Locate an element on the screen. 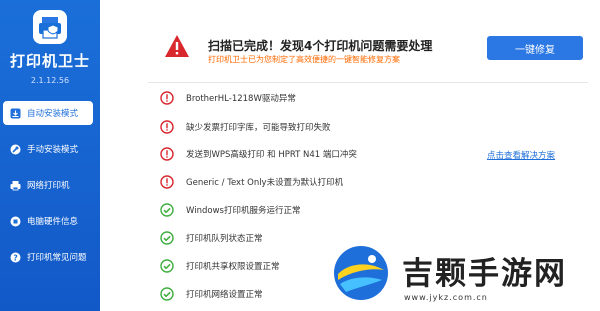  issue-row: 打印机共享权限设置正常 is located at coordinates (220, 266).